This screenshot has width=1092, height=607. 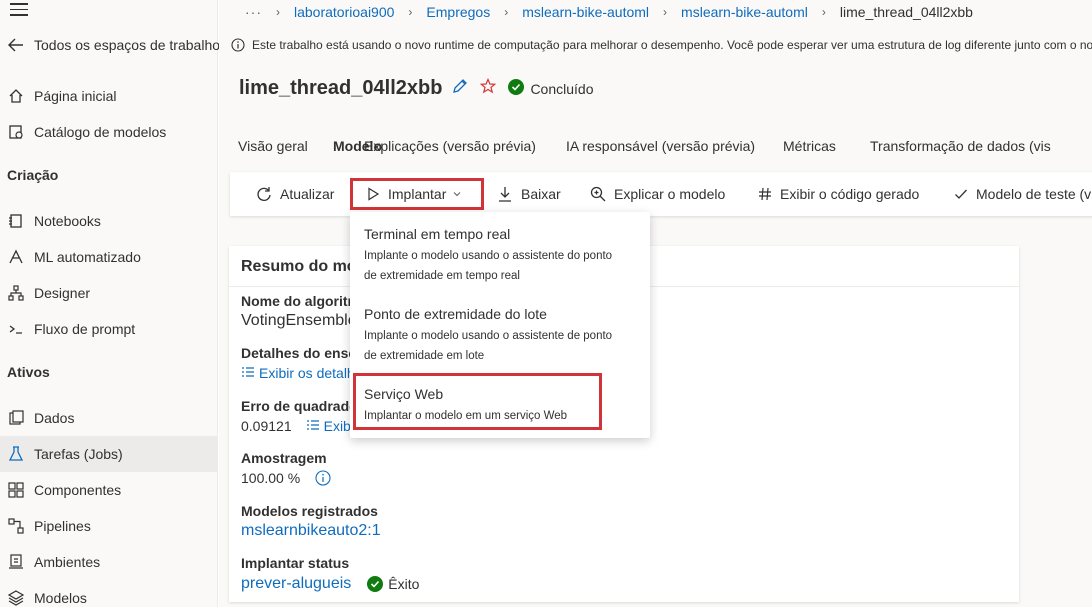 I want to click on deploy-highlight-box, so click(x=417, y=194).